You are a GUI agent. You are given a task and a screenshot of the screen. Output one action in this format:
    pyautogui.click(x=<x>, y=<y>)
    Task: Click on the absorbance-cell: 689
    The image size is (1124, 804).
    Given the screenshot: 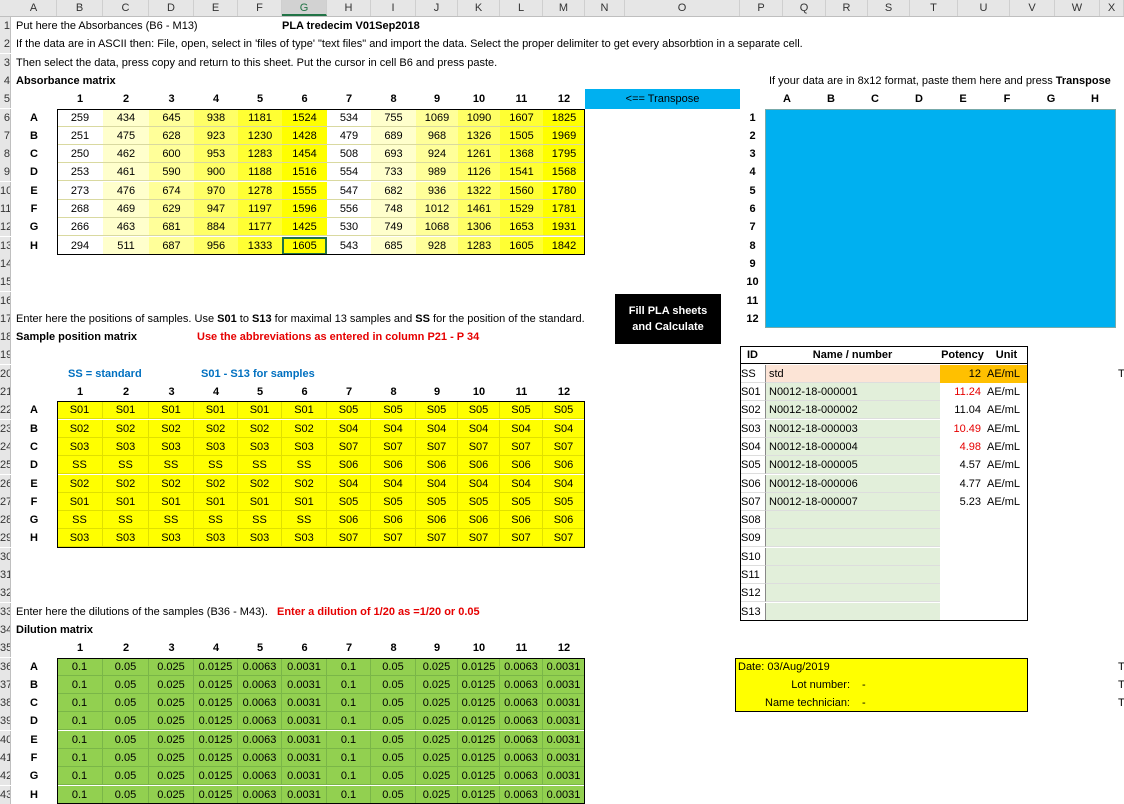 What is the action you would take?
    pyautogui.click(x=393, y=135)
    